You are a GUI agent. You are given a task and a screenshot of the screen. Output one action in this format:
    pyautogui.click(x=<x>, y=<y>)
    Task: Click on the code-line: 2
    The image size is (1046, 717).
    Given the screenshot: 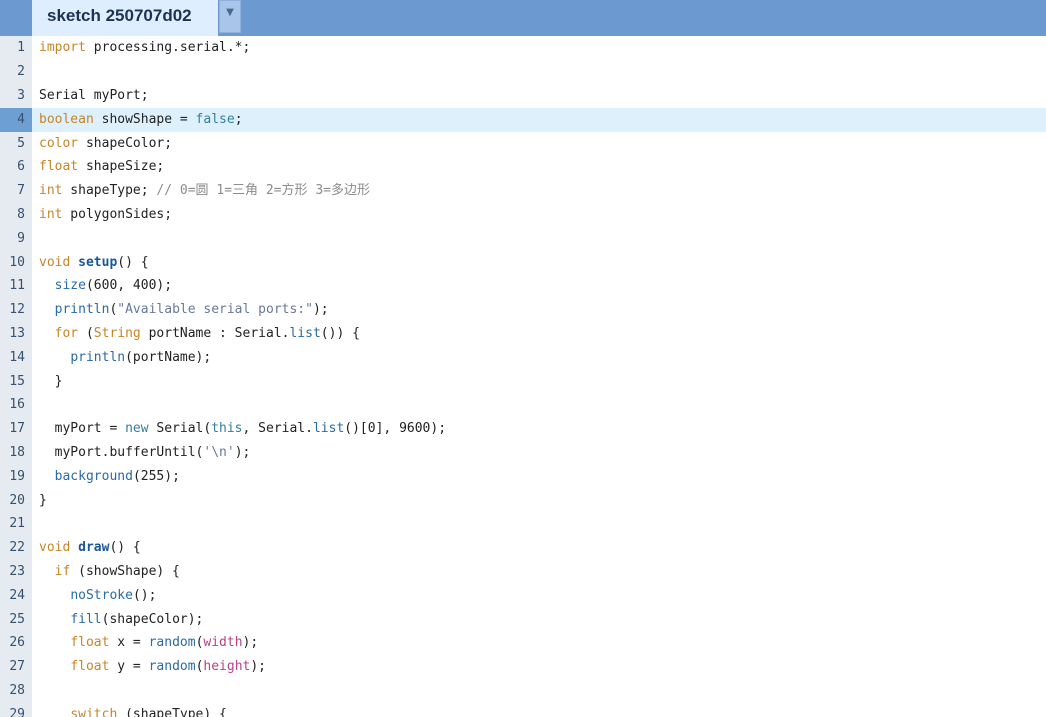 What is the action you would take?
    pyautogui.click(x=523, y=72)
    